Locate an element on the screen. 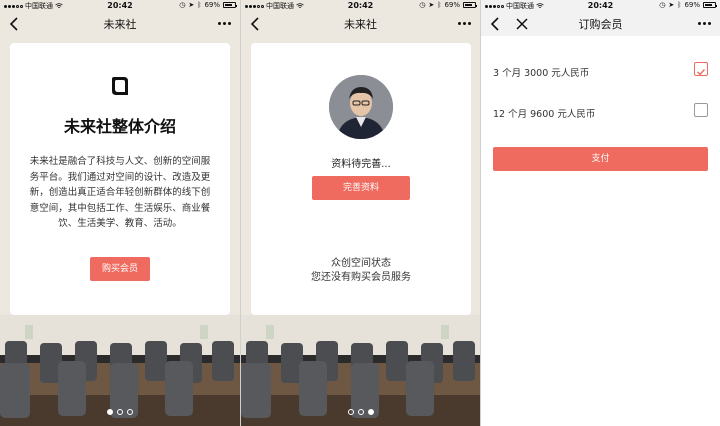  pay-button: 支付 is located at coordinates (600, 159).